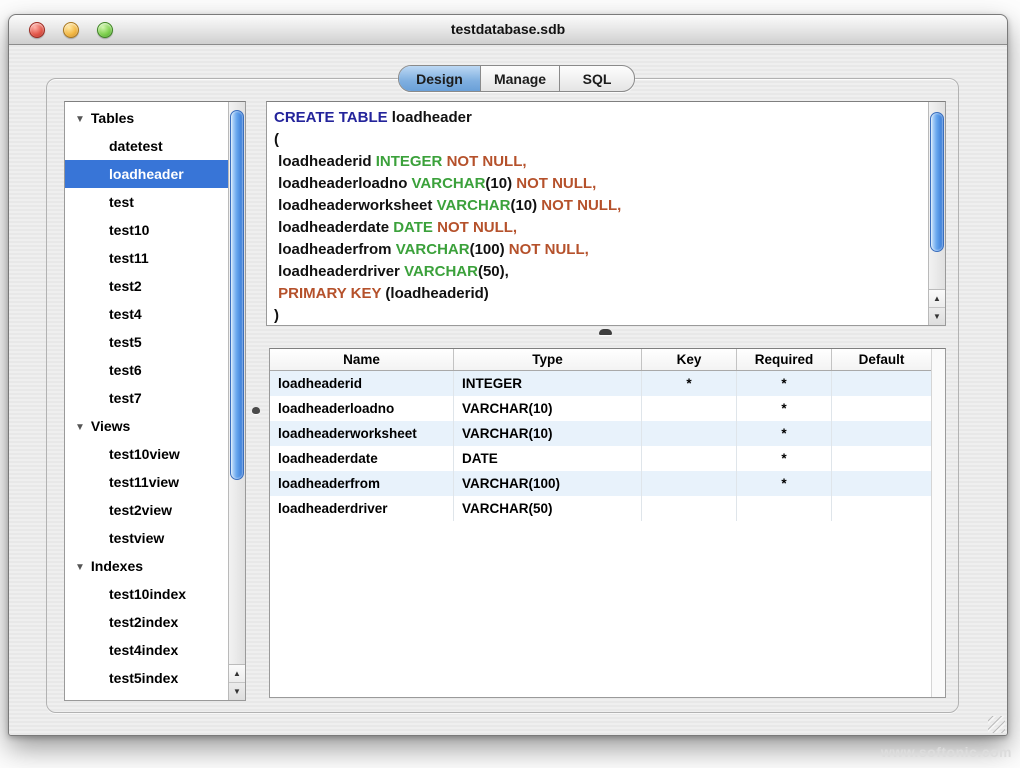 This screenshot has height=768, width=1020. I want to click on sidebar-item-test7index: test7index, so click(146, 696).